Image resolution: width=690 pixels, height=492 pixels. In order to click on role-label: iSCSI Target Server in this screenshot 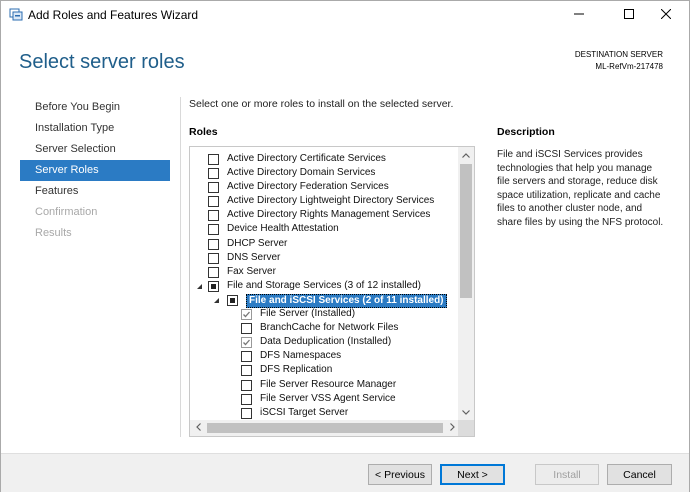, I will do `click(304, 412)`.